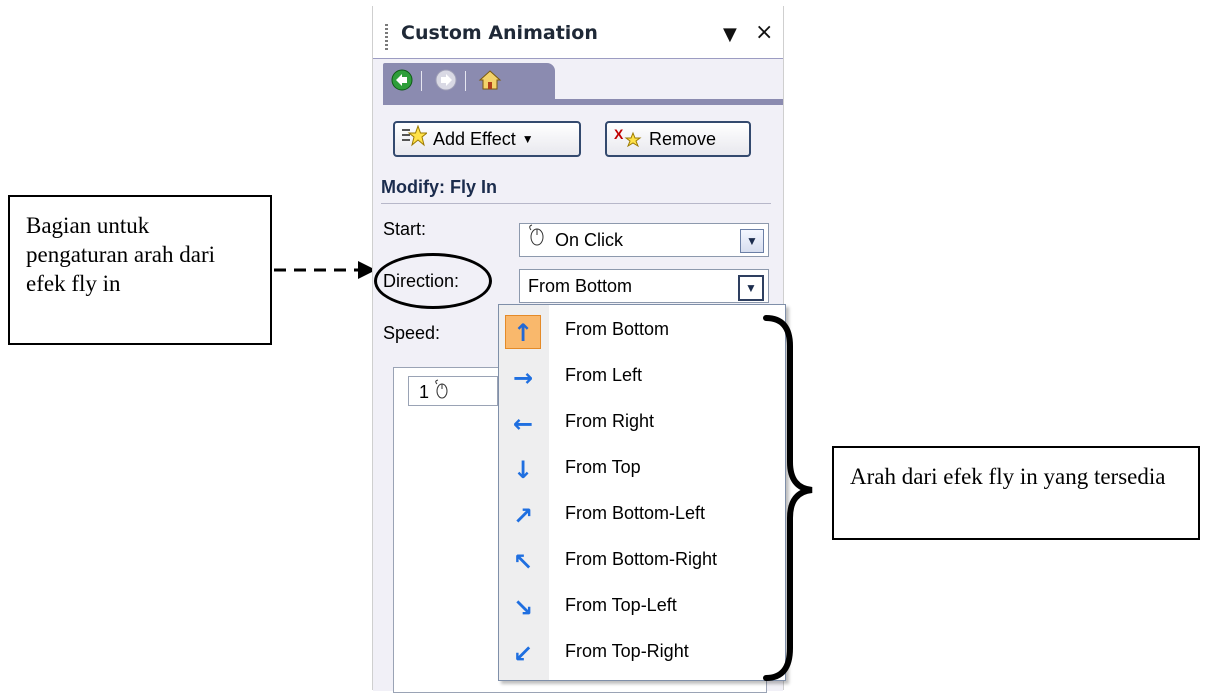  Describe the element at coordinates (490, 81) in the screenshot. I see `home-icon` at that location.